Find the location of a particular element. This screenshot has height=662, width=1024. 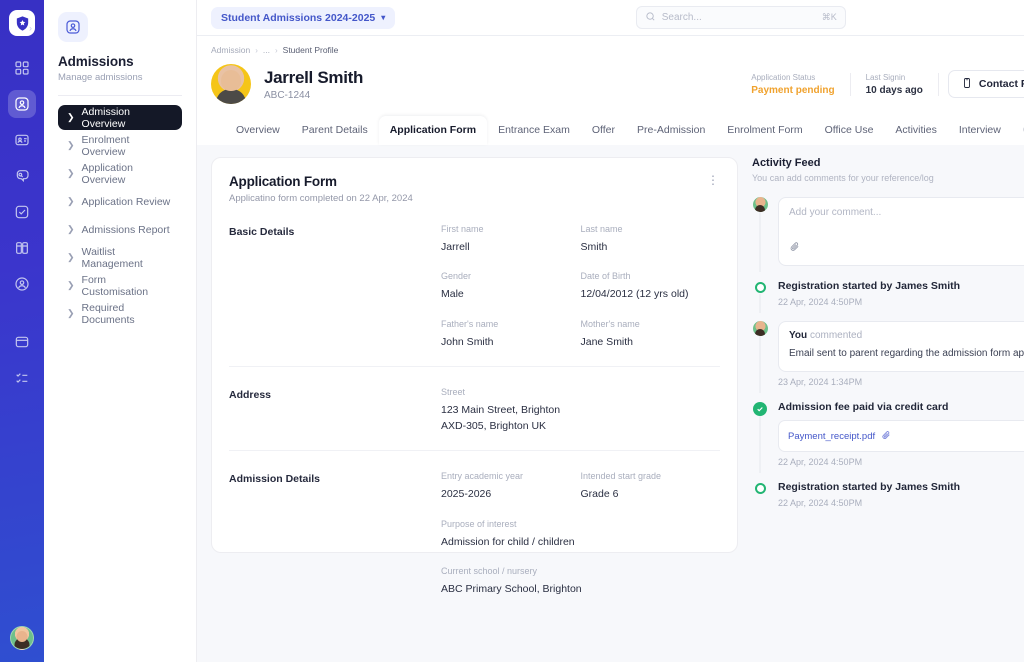

sidebar-item-enrolment-overview: ❯ Enrolment Overview is located at coordinates (120, 145).